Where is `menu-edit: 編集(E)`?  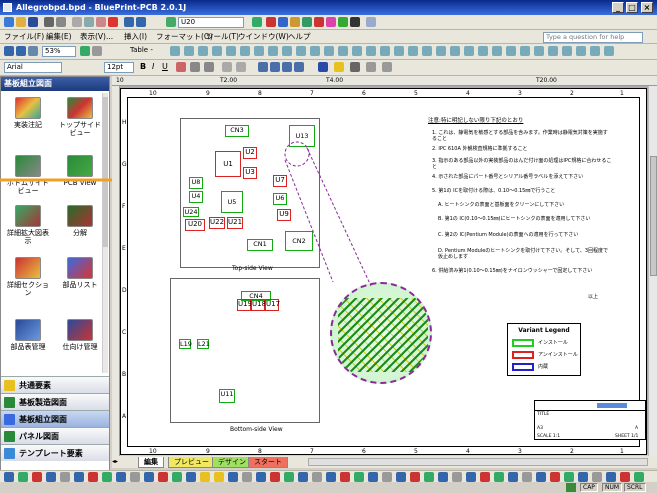
menu-edit: 編集(E) is located at coordinates (59, 37).